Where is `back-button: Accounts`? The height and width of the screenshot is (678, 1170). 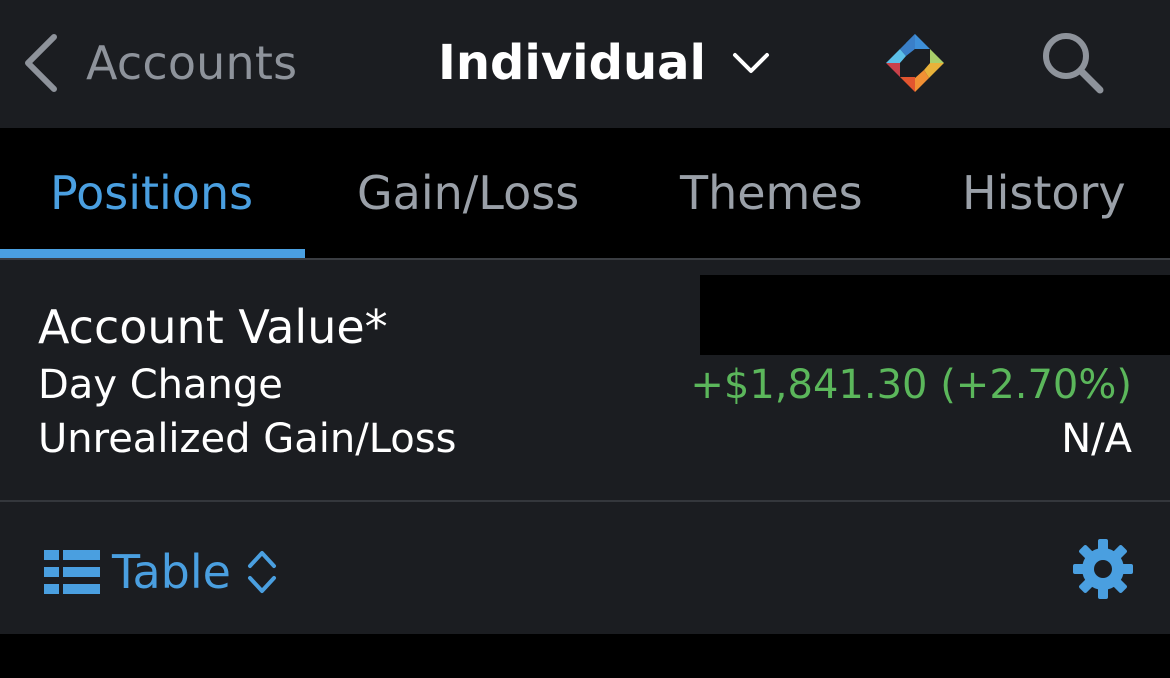
back-button: Accounts is located at coordinates (159, 63).